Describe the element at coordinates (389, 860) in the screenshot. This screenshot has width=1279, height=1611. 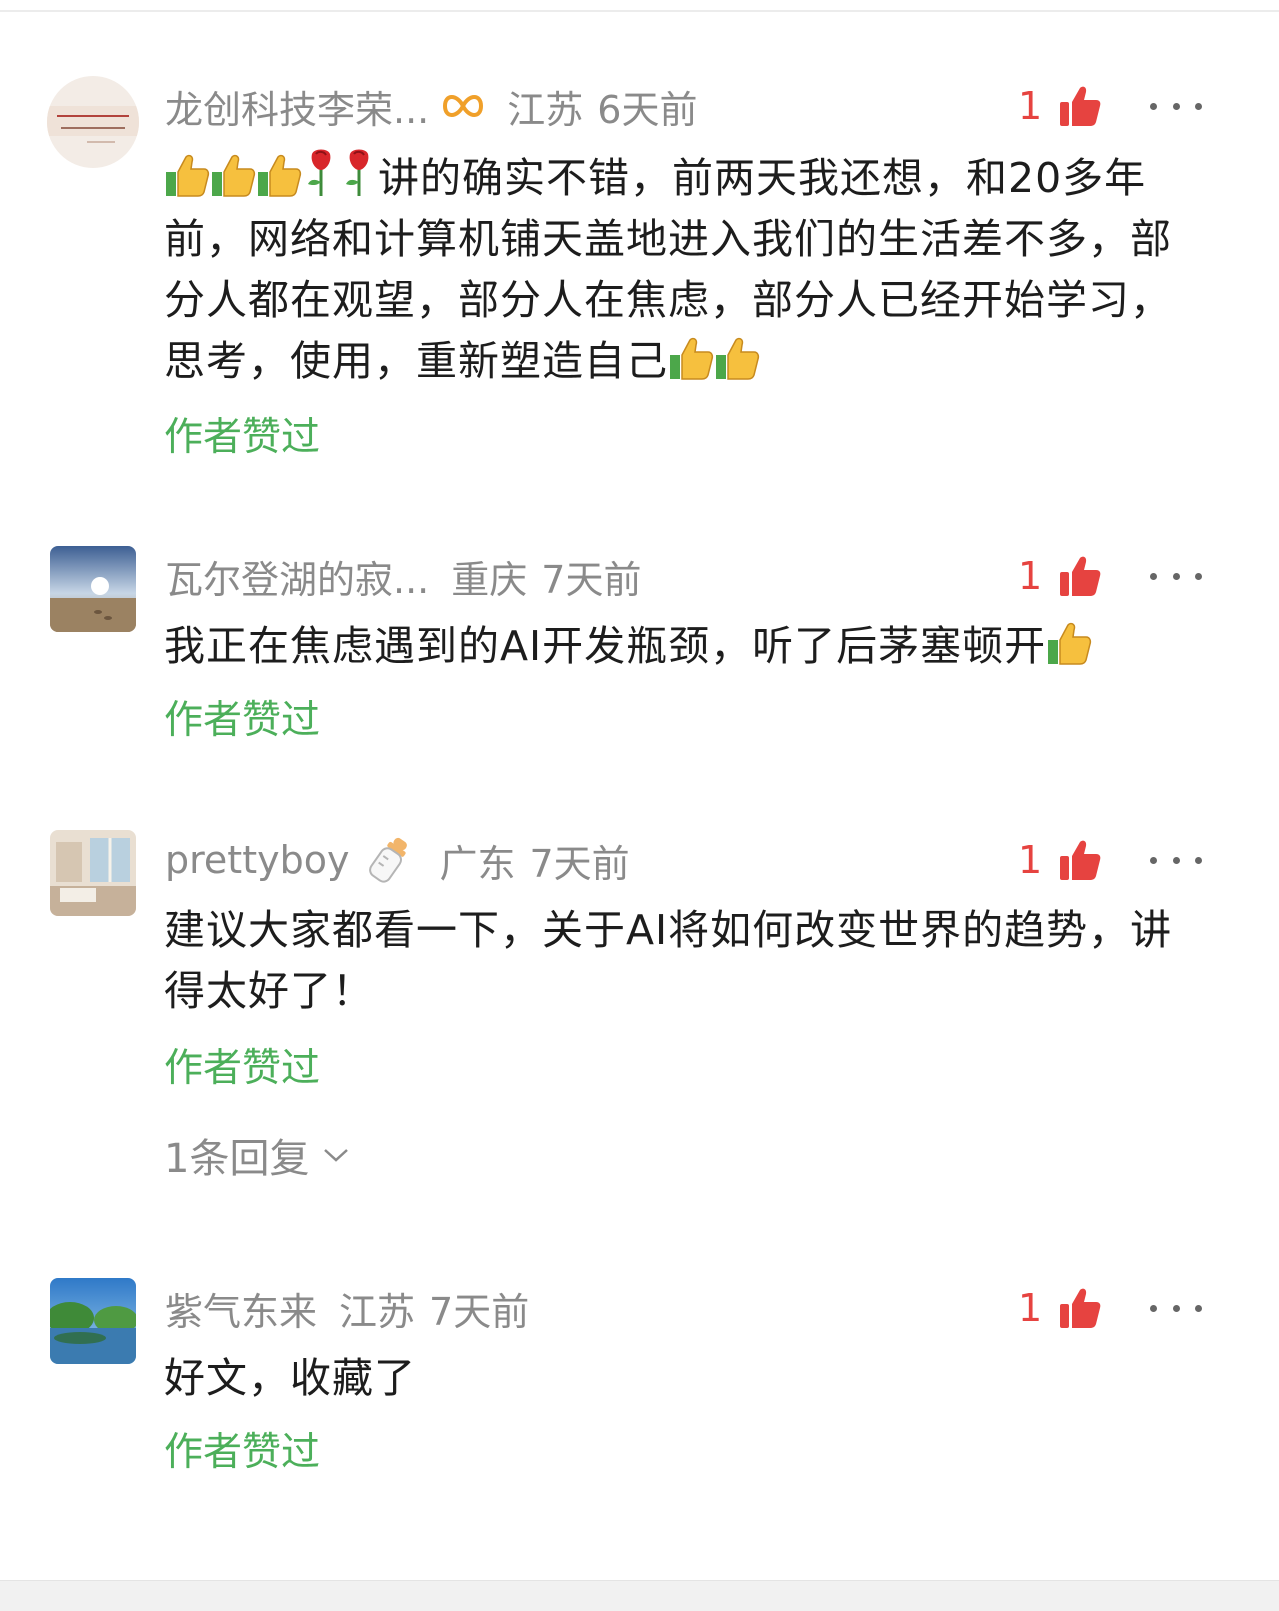
I see `baby-bottle-icon` at that location.